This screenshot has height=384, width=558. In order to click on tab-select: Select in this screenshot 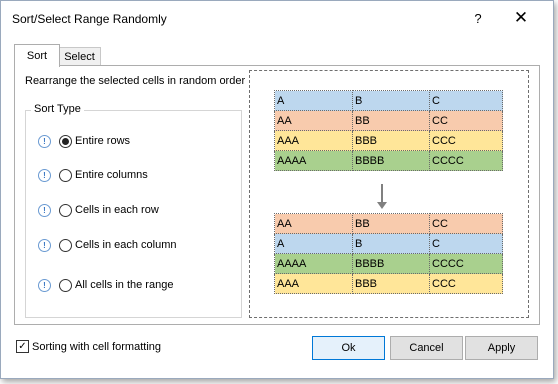, I will do `click(79, 56)`.